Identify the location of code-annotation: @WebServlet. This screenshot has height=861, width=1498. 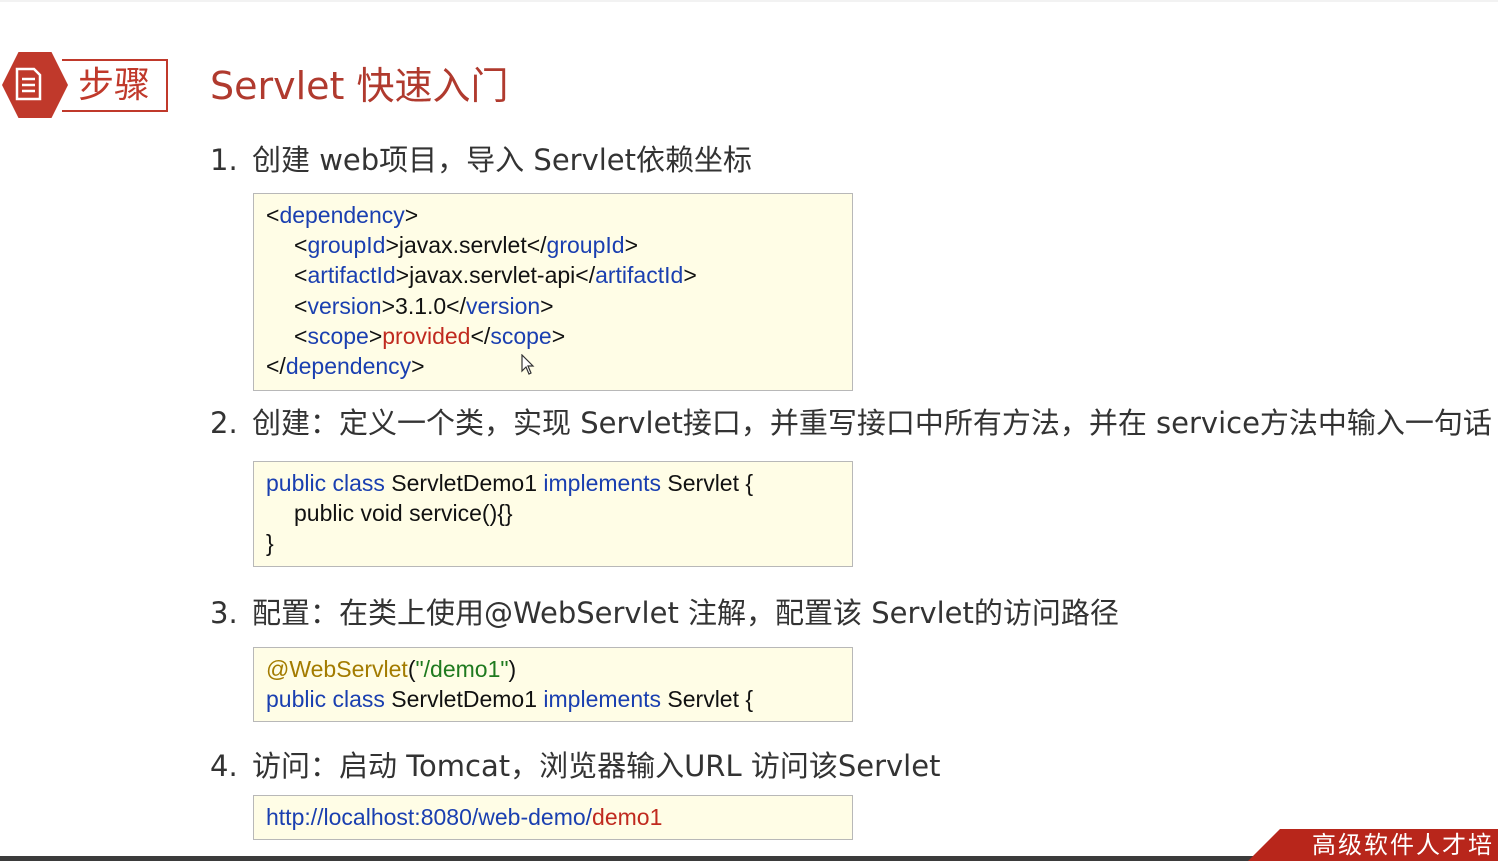
(337, 669).